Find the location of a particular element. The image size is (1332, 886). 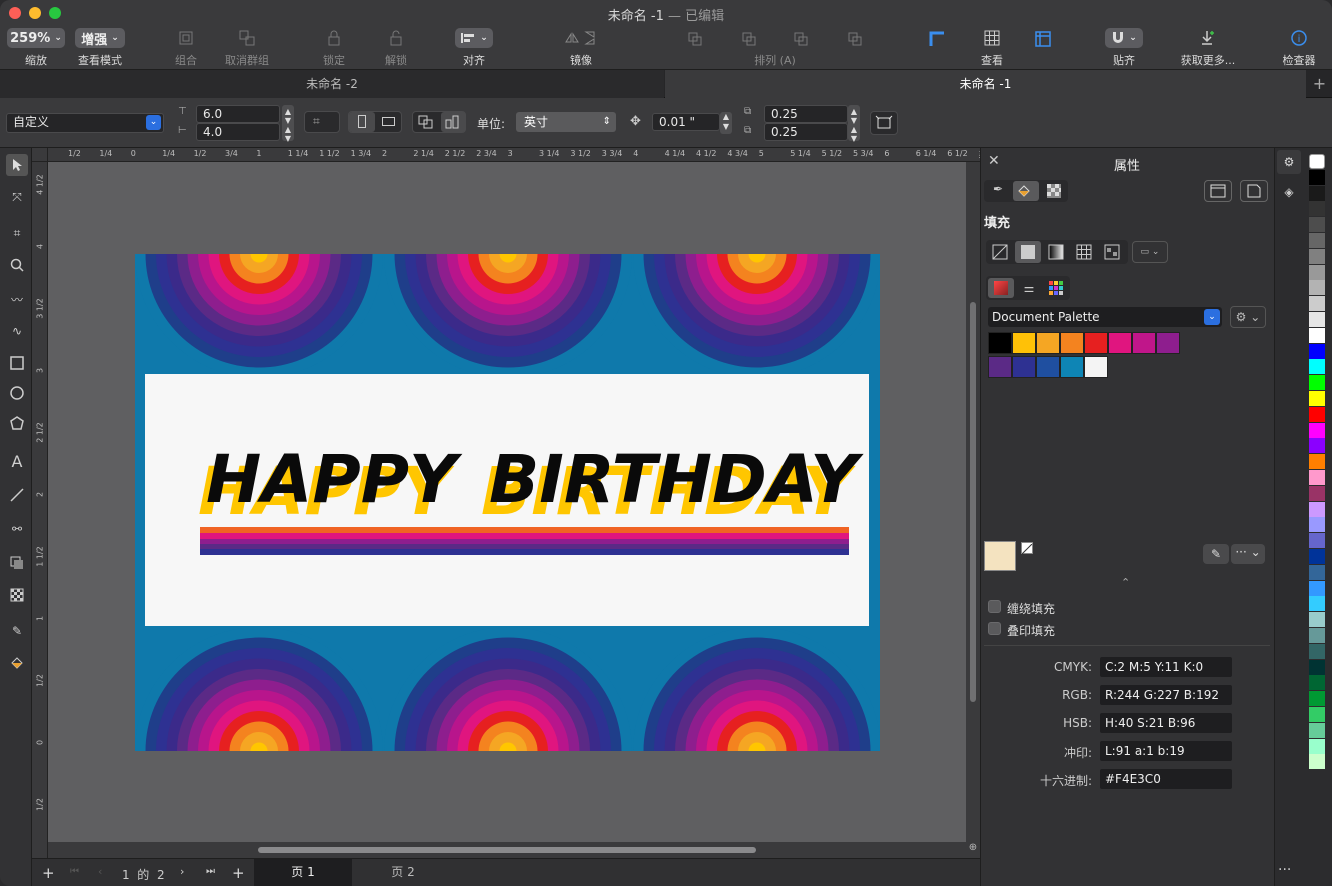

page-width-field: 6.0 is located at coordinates (238, 114).